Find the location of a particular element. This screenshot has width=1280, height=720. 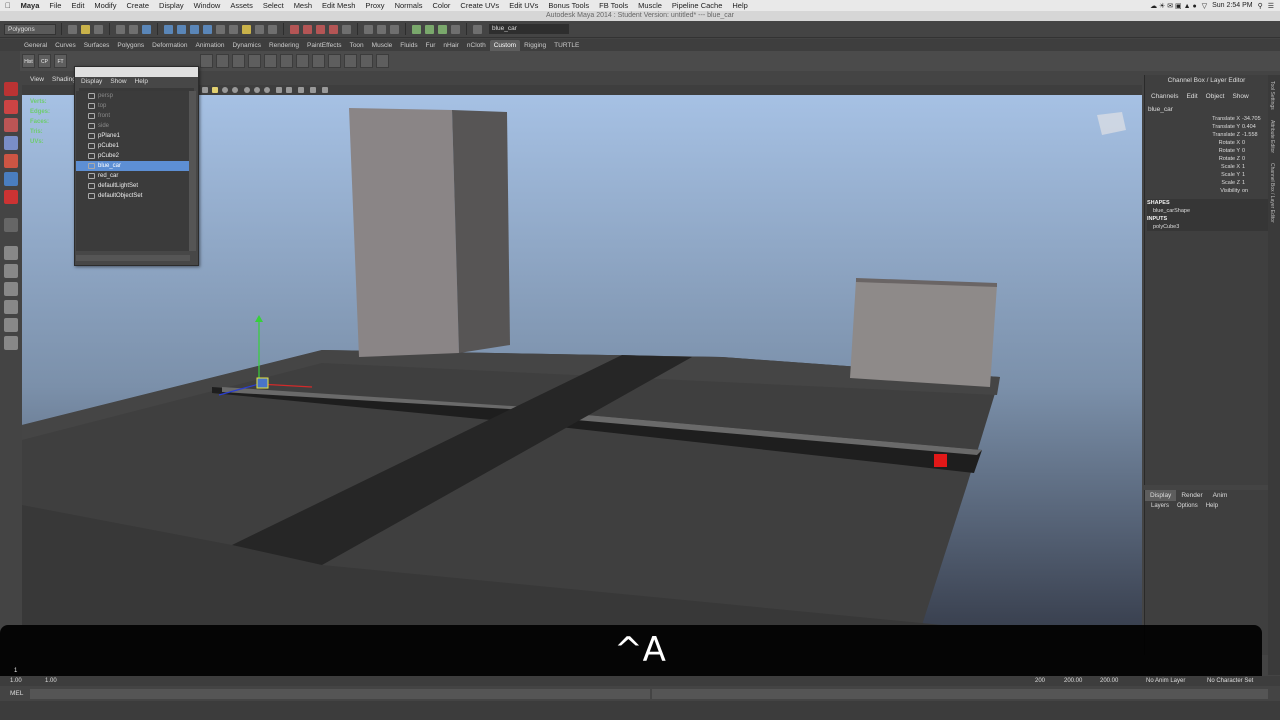

menu-window: Window is located at coordinates (207, 5).